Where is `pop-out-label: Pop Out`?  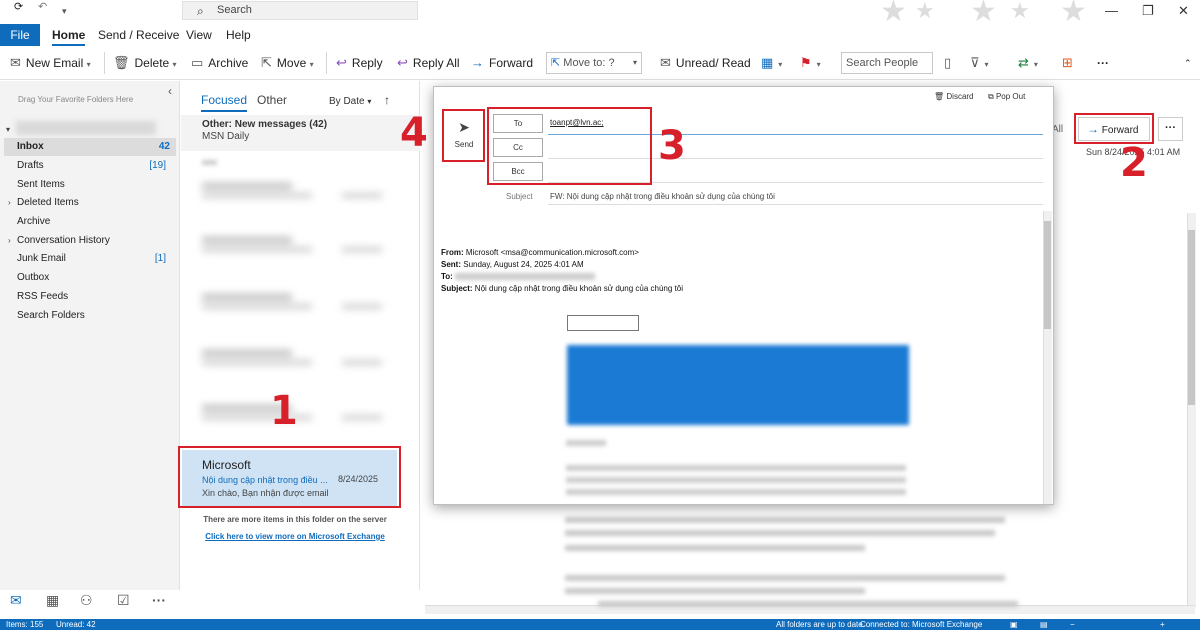
pop-out-label: Pop Out is located at coordinates (1010, 96).